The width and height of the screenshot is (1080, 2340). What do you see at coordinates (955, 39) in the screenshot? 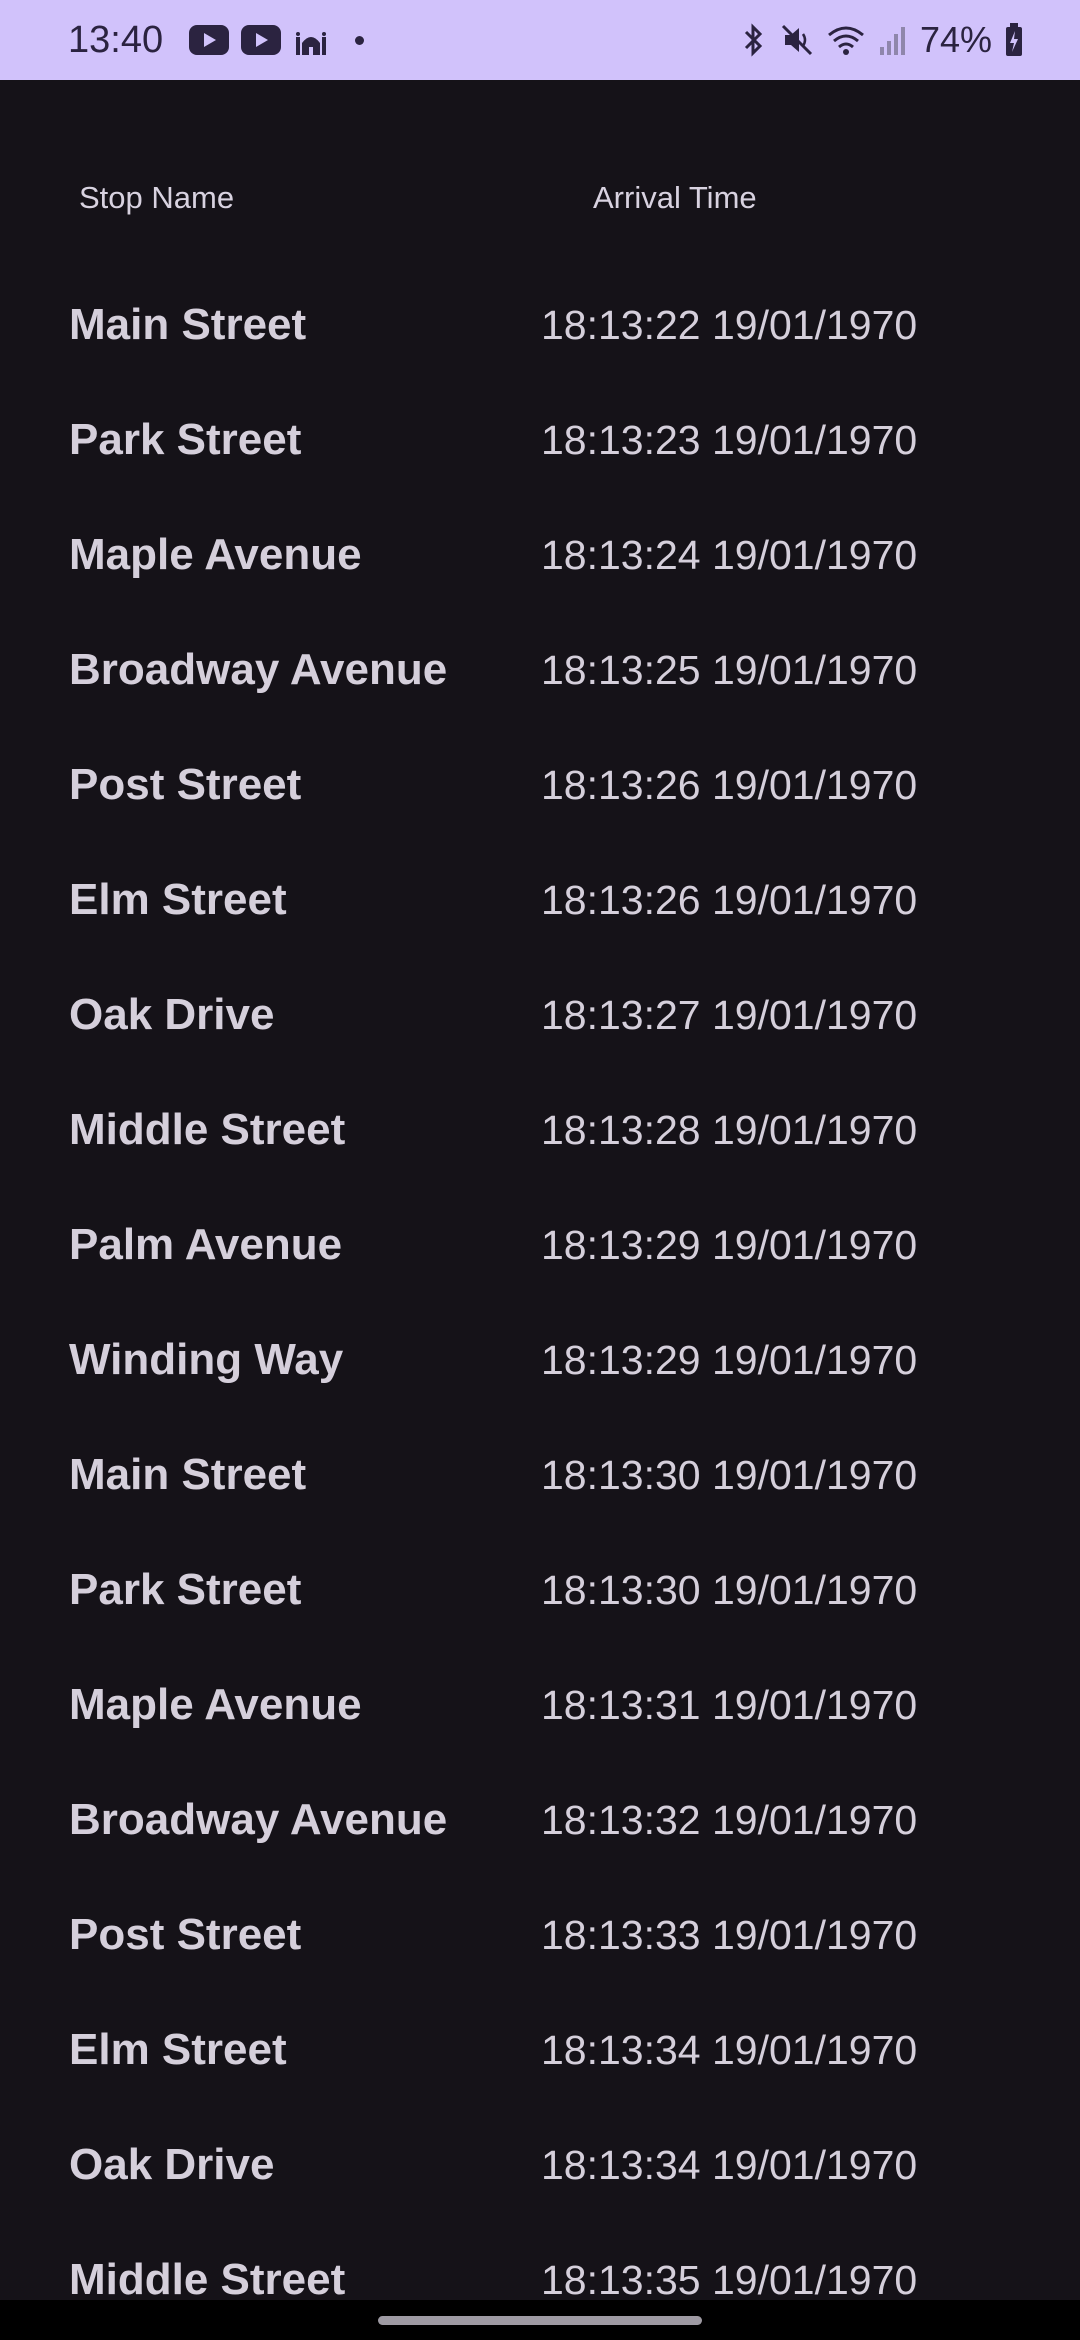
I see `battery-percentage: 74%` at bounding box center [955, 39].